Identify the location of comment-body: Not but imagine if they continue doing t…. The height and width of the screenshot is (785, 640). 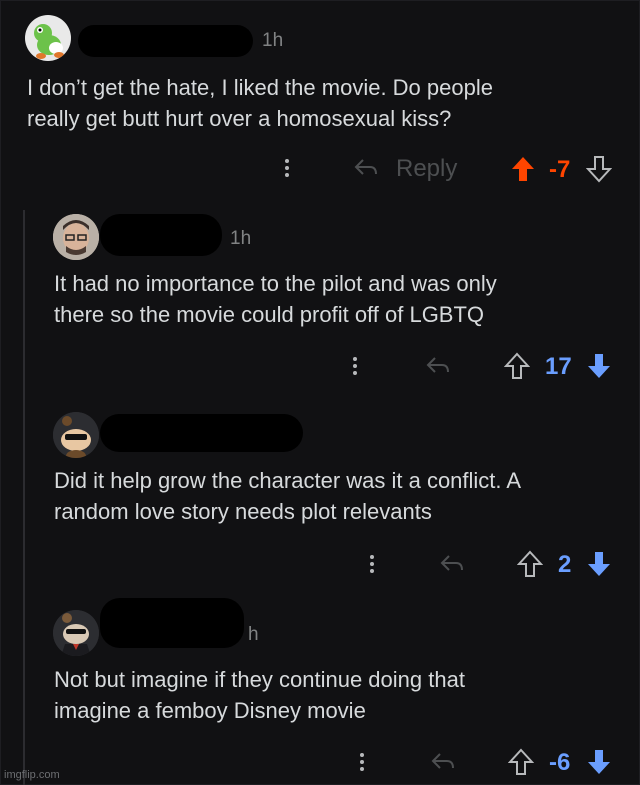
(259, 695).